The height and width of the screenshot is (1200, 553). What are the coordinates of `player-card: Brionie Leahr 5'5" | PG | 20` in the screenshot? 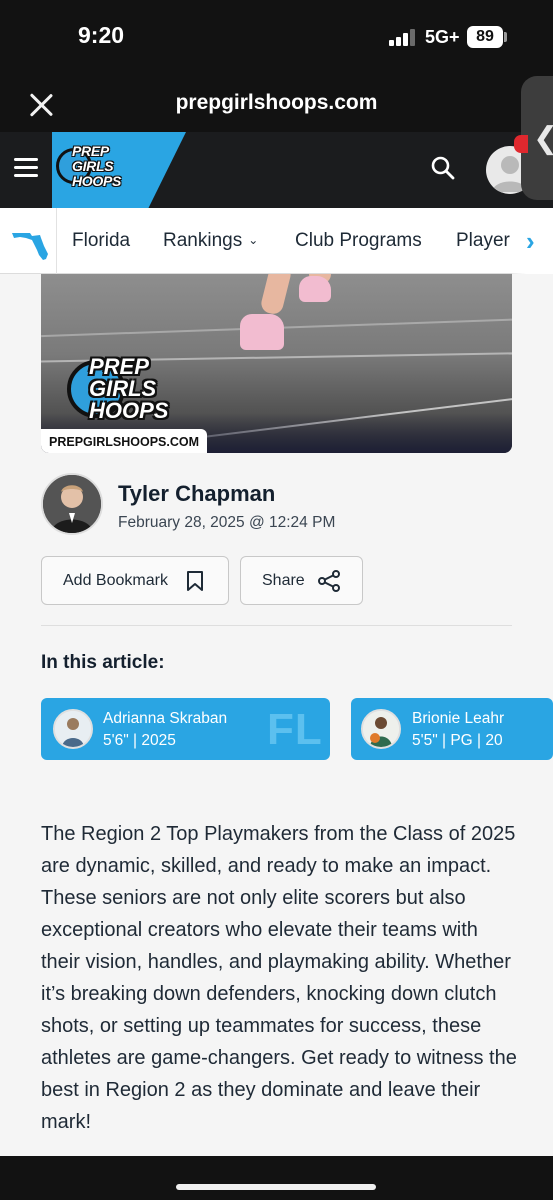 It's located at (452, 729).